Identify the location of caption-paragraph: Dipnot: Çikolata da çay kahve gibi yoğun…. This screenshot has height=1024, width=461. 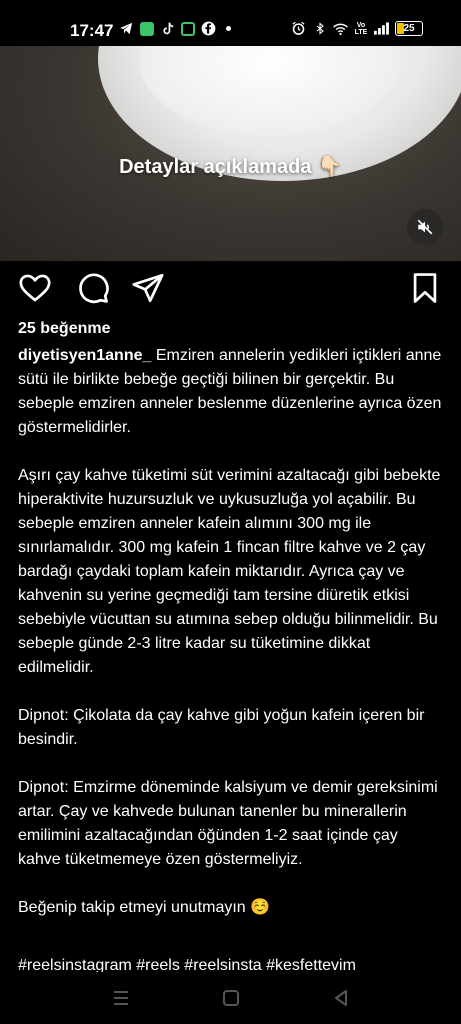
(221, 727).